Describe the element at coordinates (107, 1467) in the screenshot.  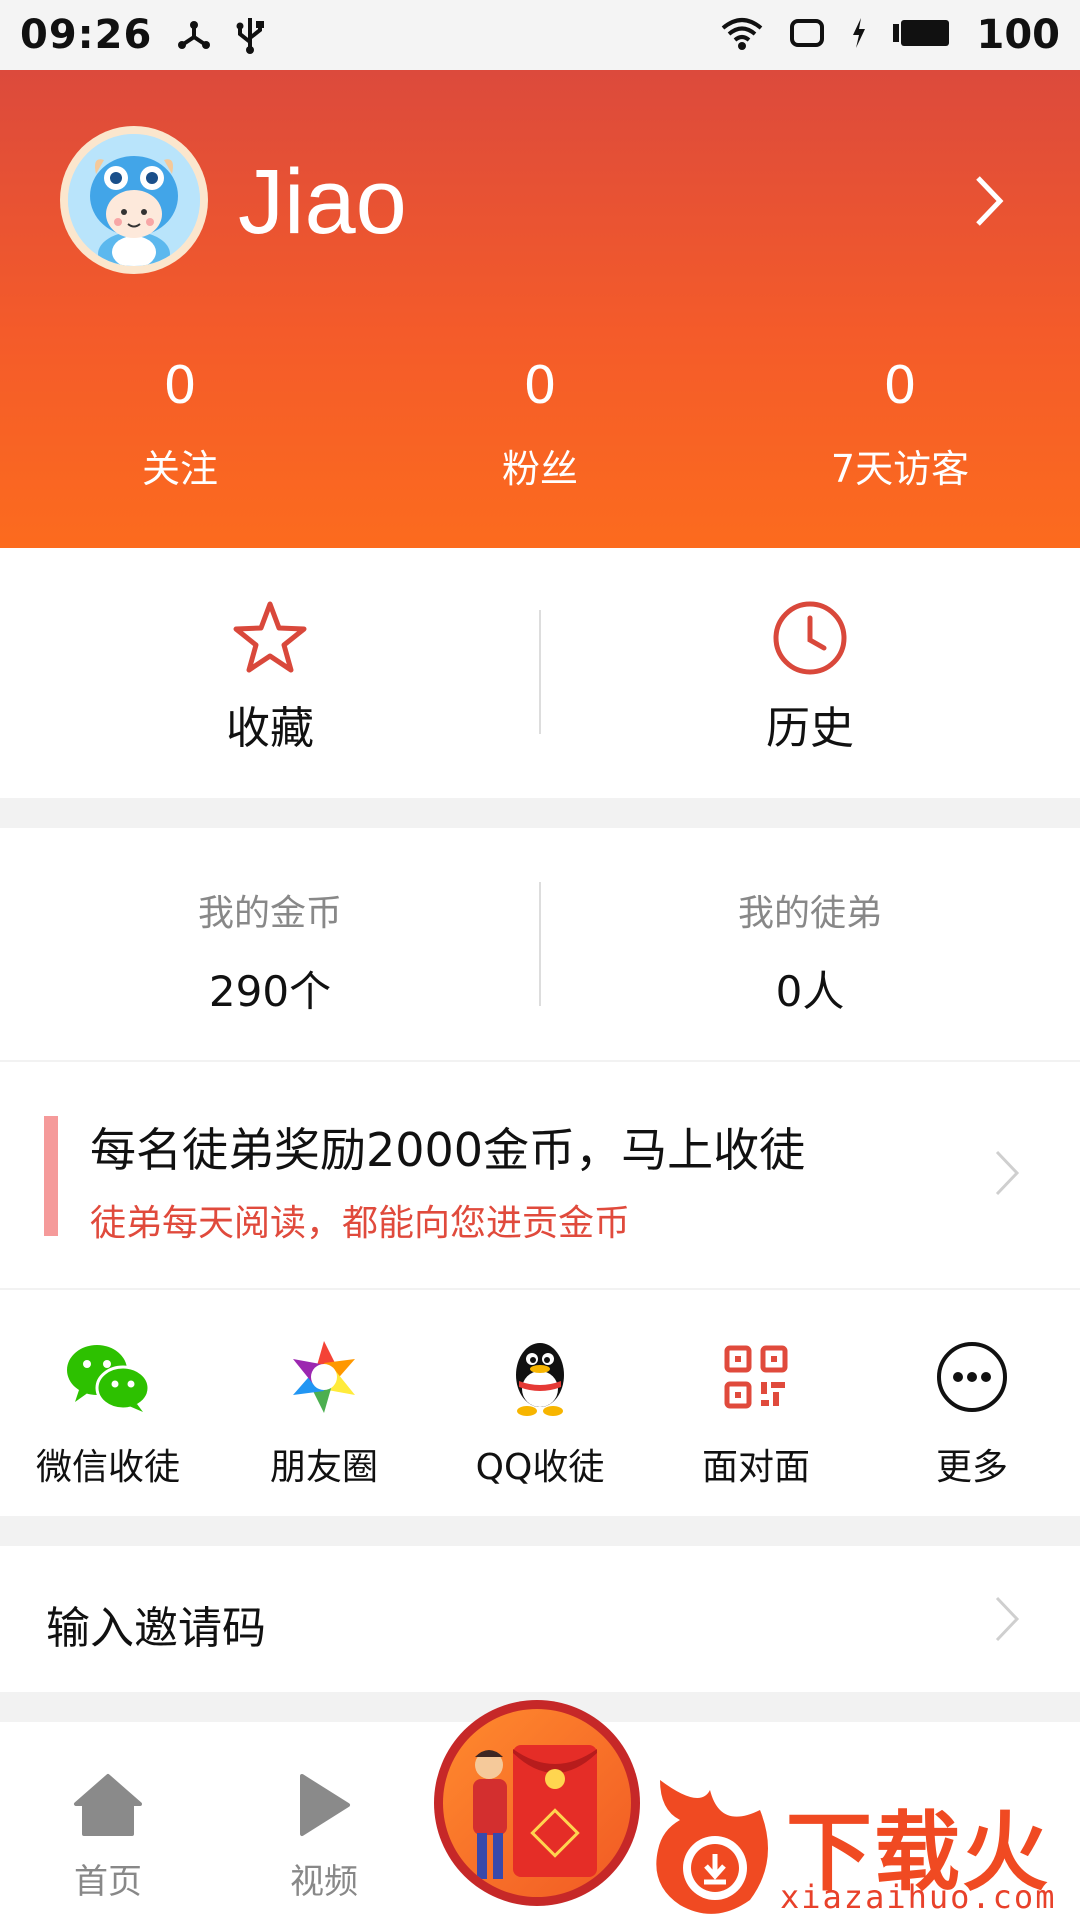
I see `share-label: 微信收徒` at that location.